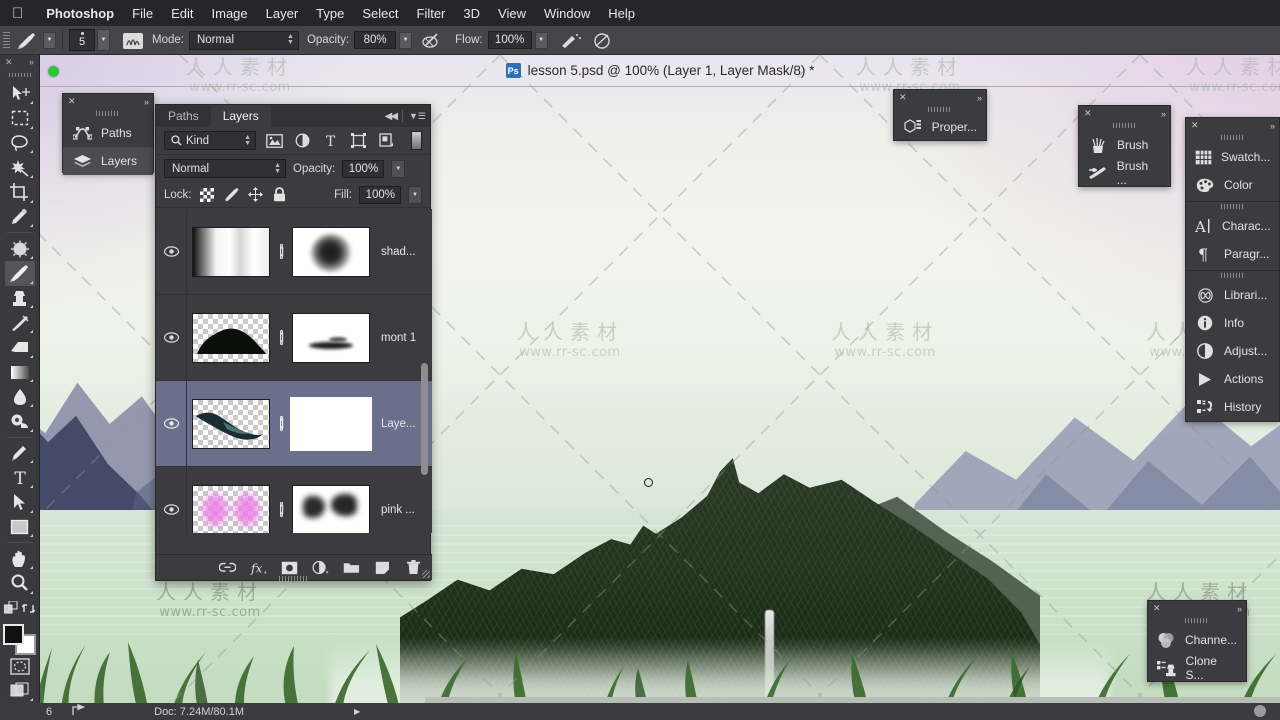 The image size is (1280, 720). What do you see at coordinates (182, 13) in the screenshot?
I see `menu-item-edit: Edit` at bounding box center [182, 13].